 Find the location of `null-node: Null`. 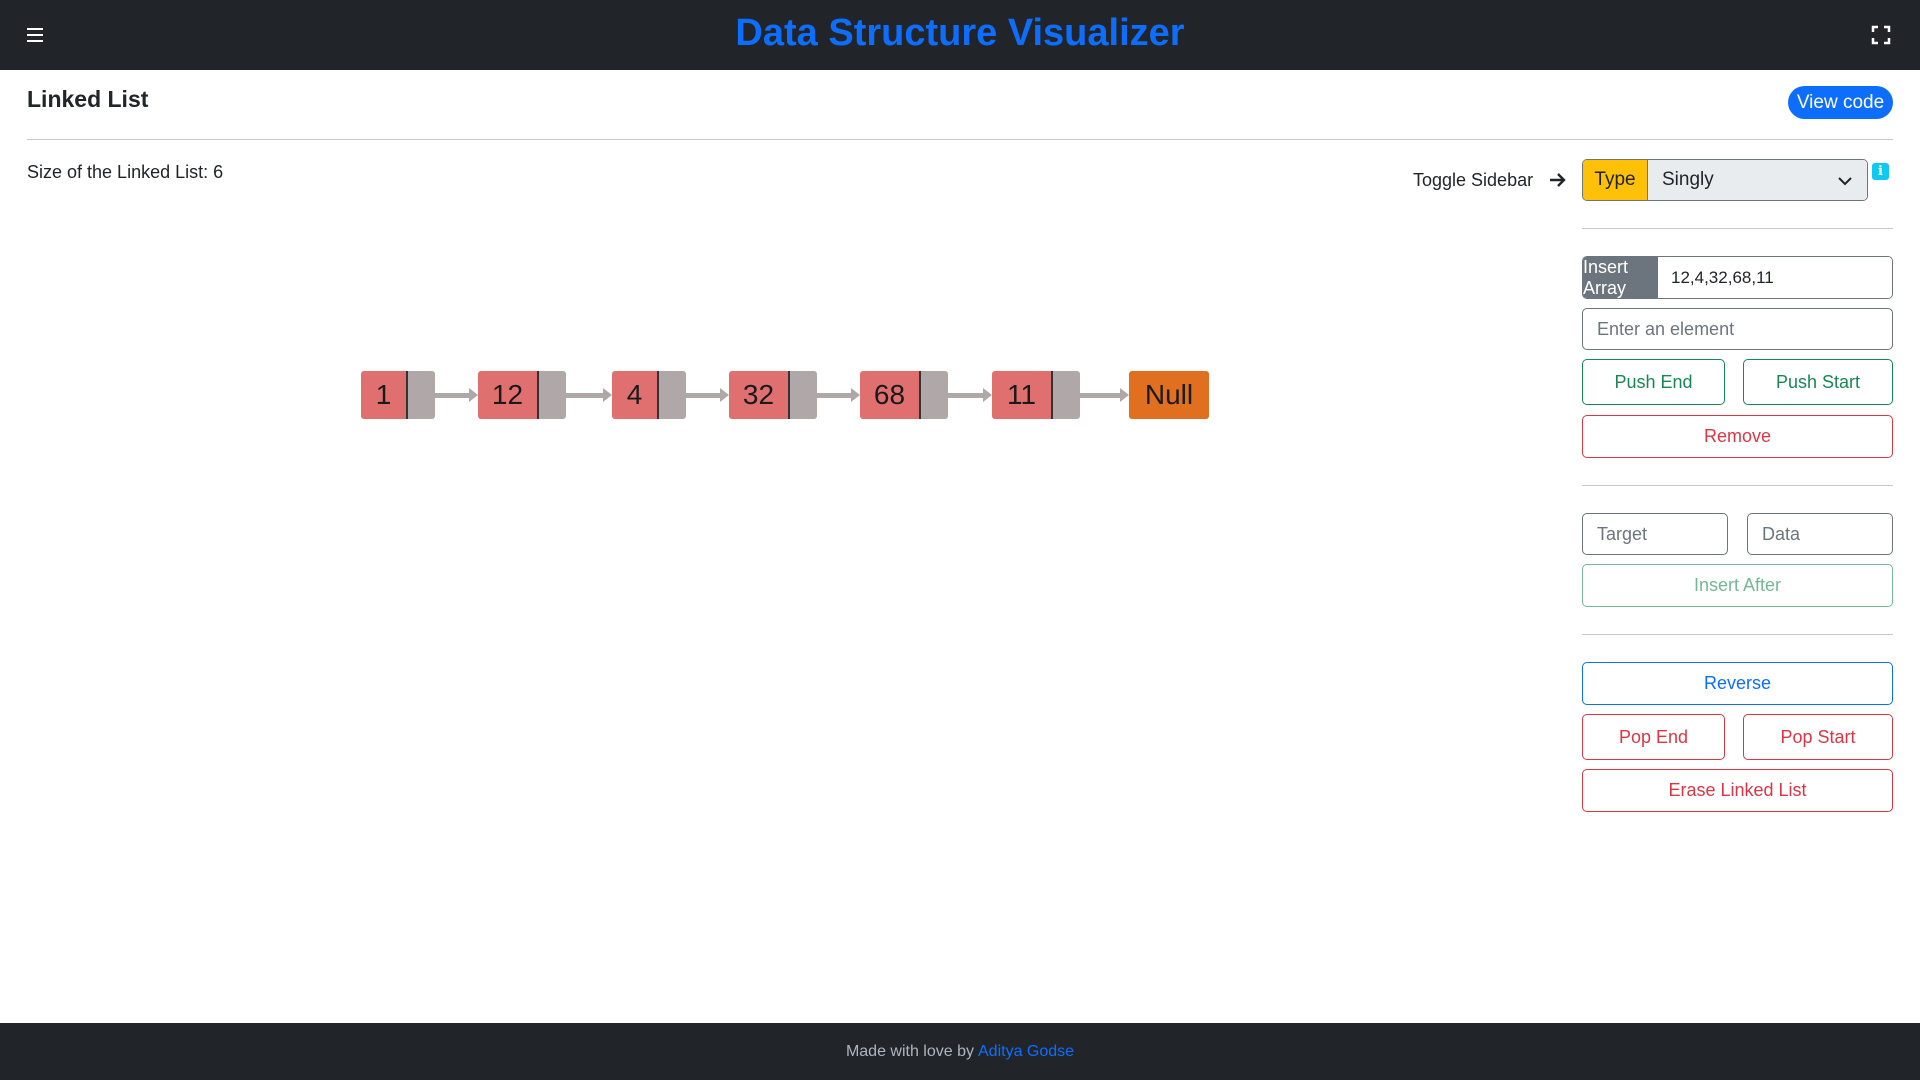

null-node: Null is located at coordinates (1169, 395).